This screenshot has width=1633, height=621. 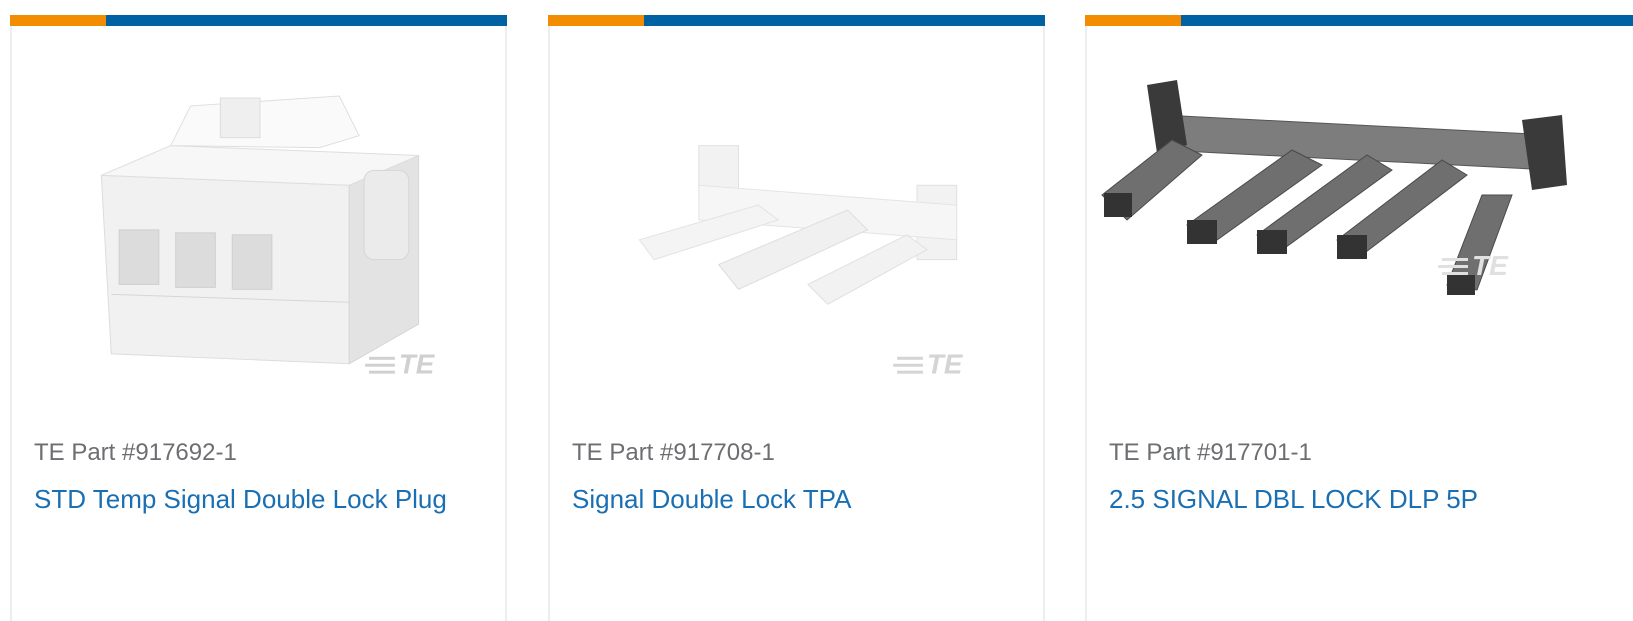 What do you see at coordinates (711, 499) in the screenshot?
I see `product-name-link: Signal Double Lock TPA` at bounding box center [711, 499].